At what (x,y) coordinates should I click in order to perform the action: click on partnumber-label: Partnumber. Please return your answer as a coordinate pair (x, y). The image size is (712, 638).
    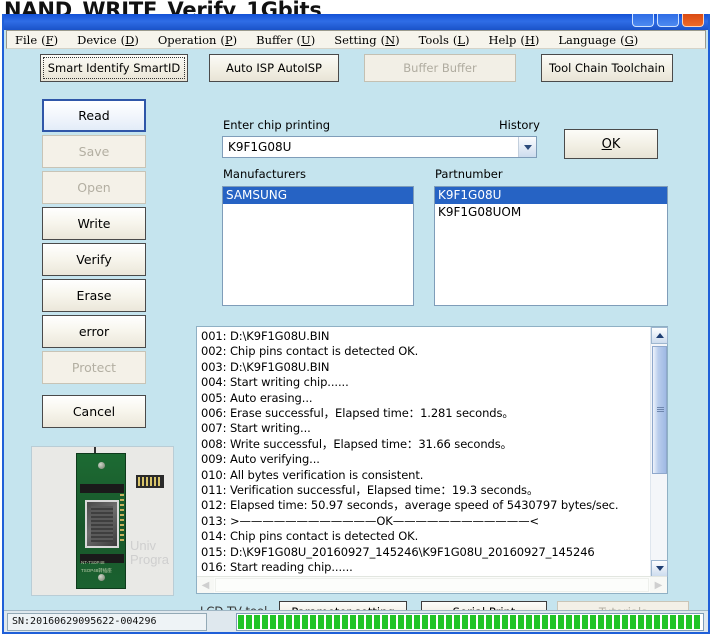
    Looking at the image, I should click on (469, 174).